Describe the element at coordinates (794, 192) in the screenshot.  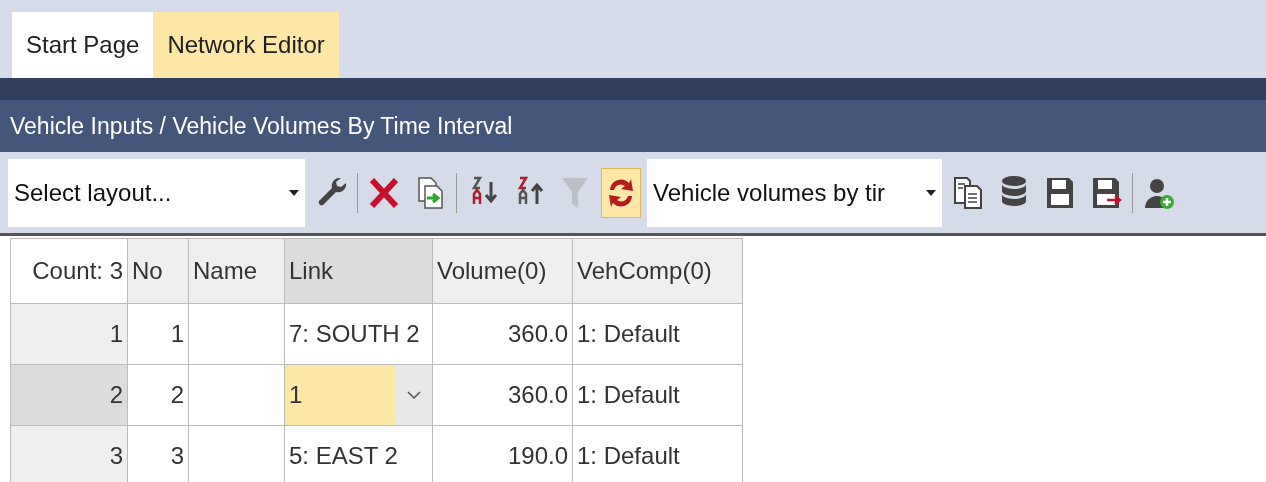
I see `list-select: Vehicle volumes by tir` at that location.